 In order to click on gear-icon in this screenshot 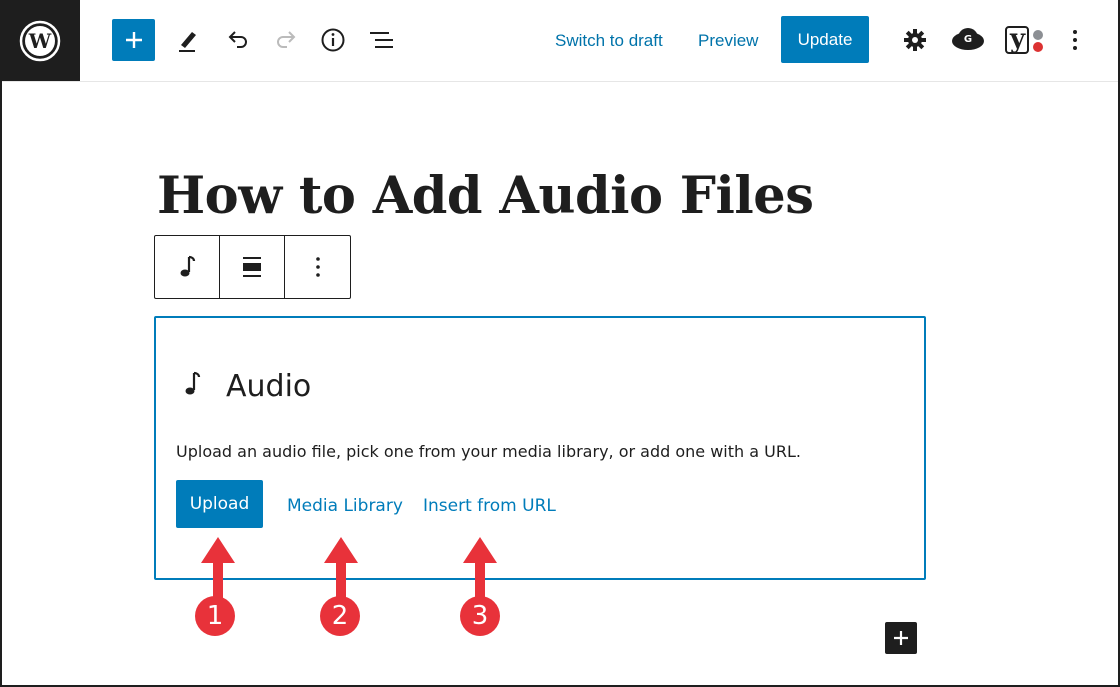, I will do `click(915, 40)`.